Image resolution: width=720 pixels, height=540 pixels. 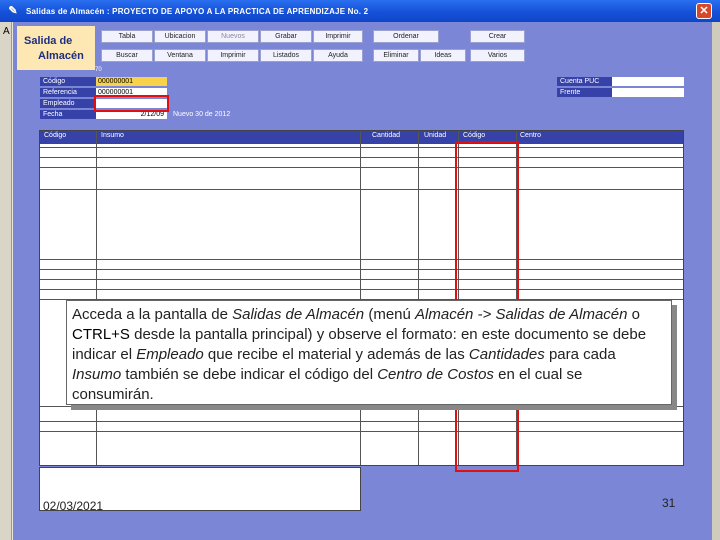 What do you see at coordinates (131, 103) in the screenshot?
I see `empleado-highlight` at bounding box center [131, 103].